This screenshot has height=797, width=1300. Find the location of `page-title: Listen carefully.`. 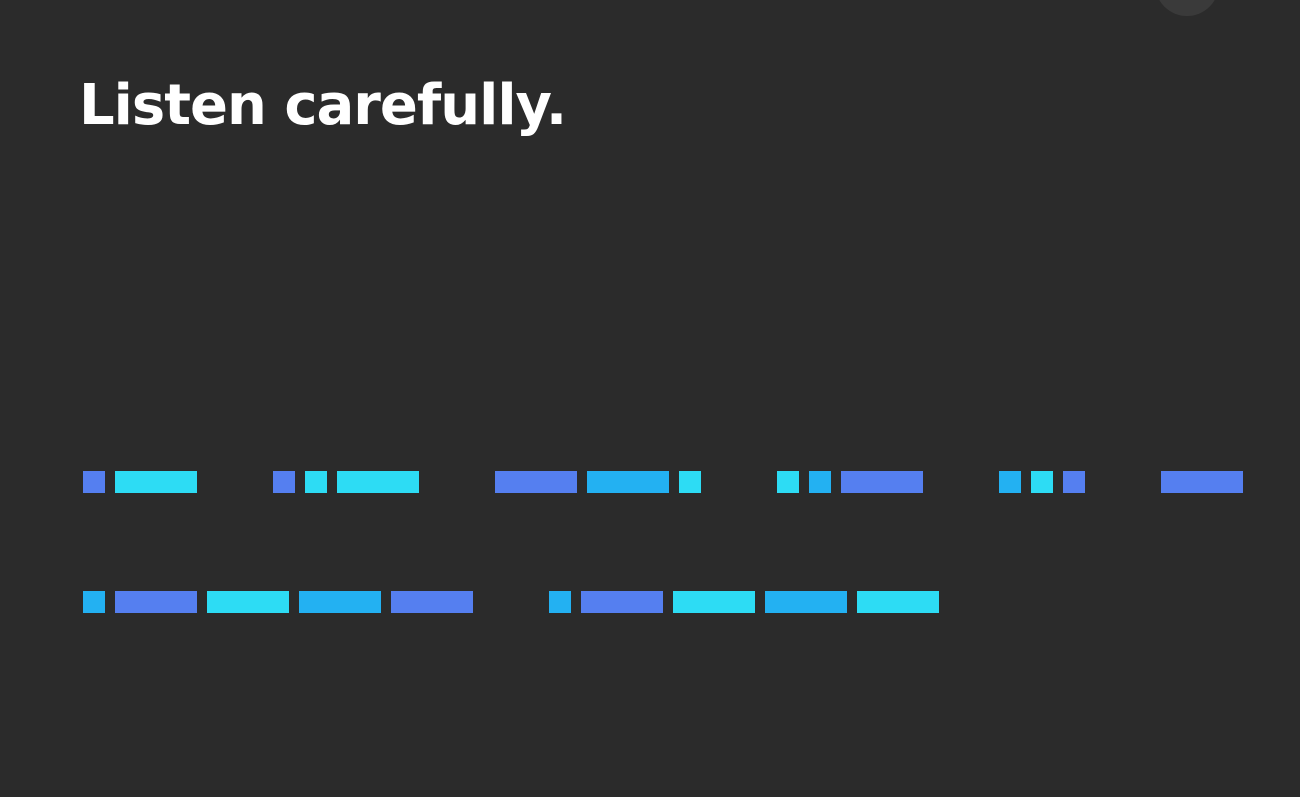

page-title: Listen carefully. is located at coordinates (323, 105).